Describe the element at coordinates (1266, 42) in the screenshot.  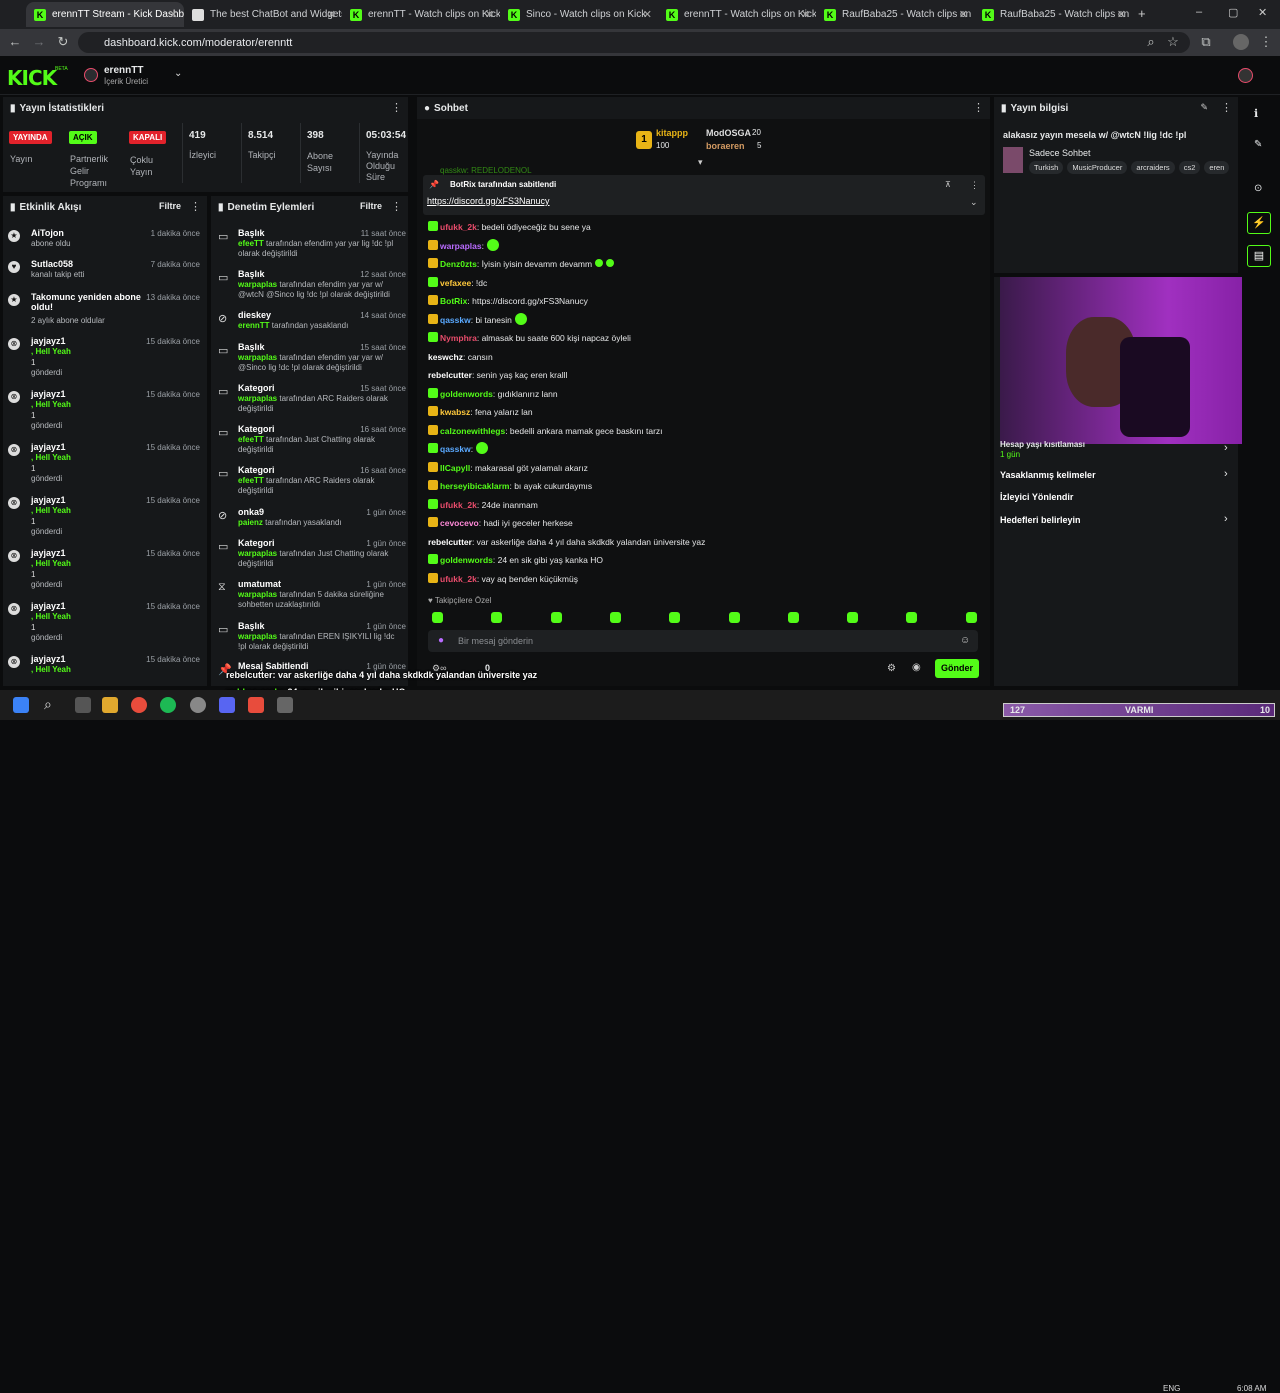
I see `browser-menu-icon: ⋮` at that location.